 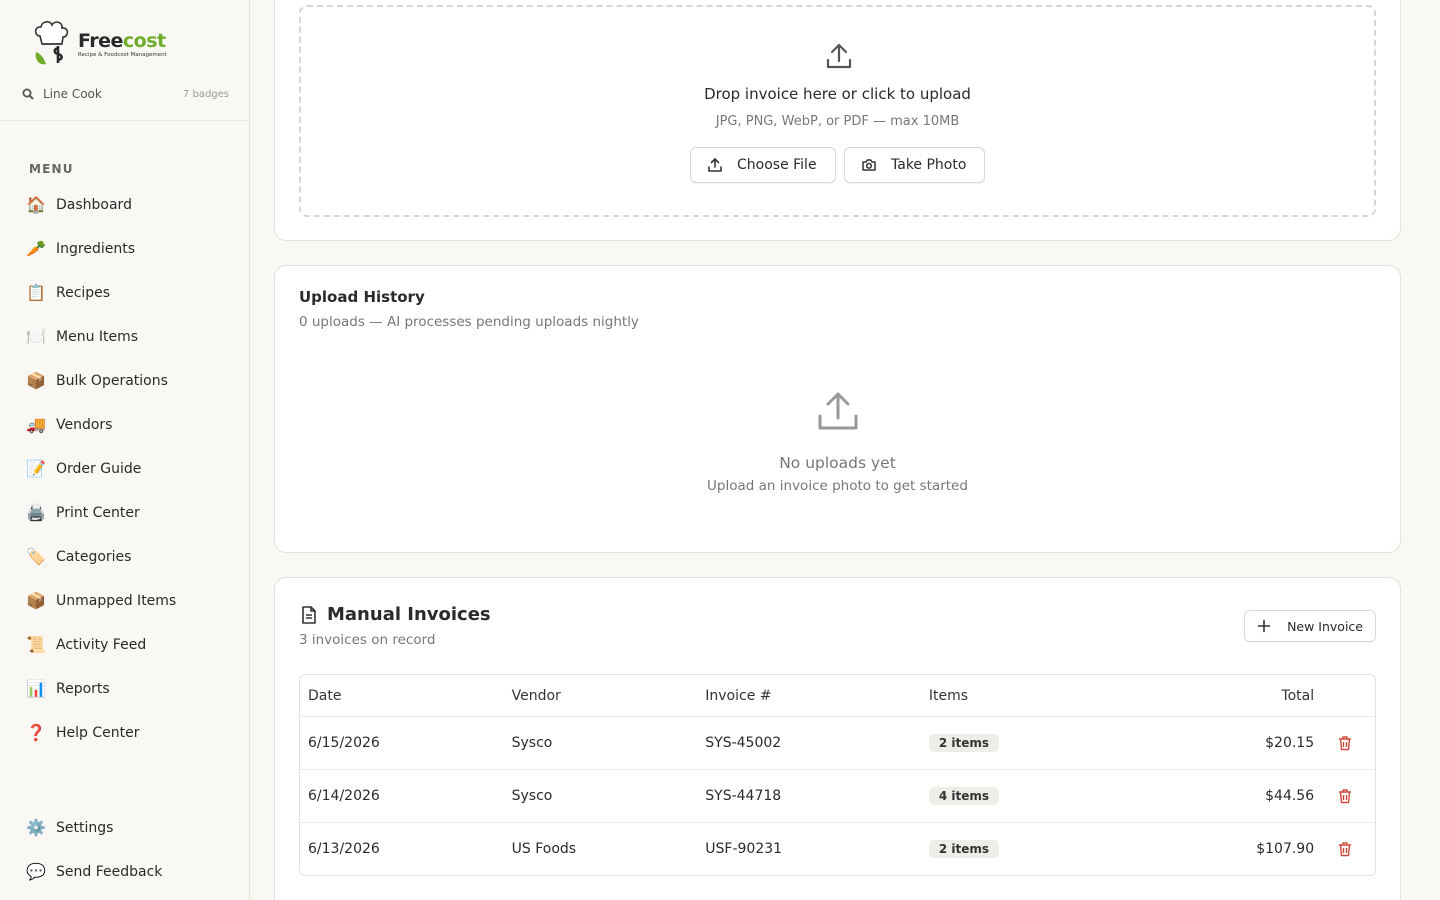 What do you see at coordinates (51, 169) in the screenshot?
I see `menu-section-label: MENU` at bounding box center [51, 169].